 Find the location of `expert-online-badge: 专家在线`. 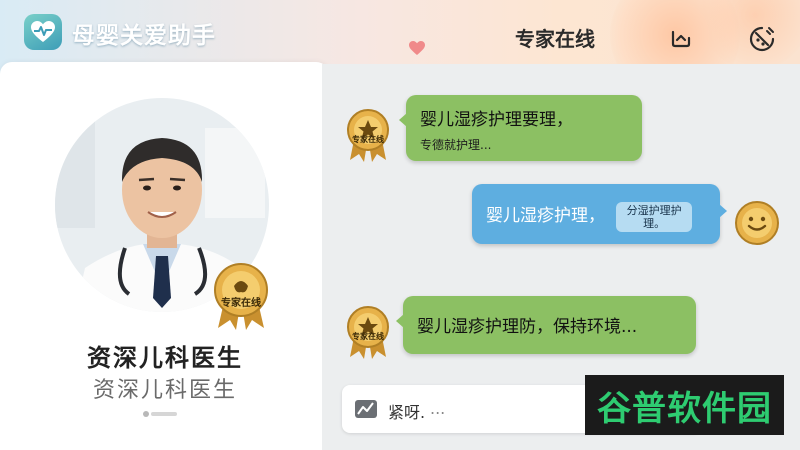

expert-online-badge: 专家在线 is located at coordinates (241, 296).